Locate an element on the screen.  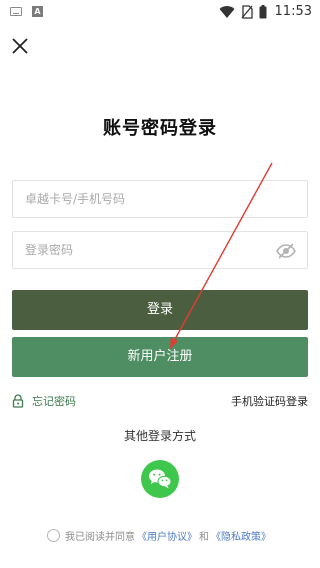
account-input is located at coordinates (160, 199).